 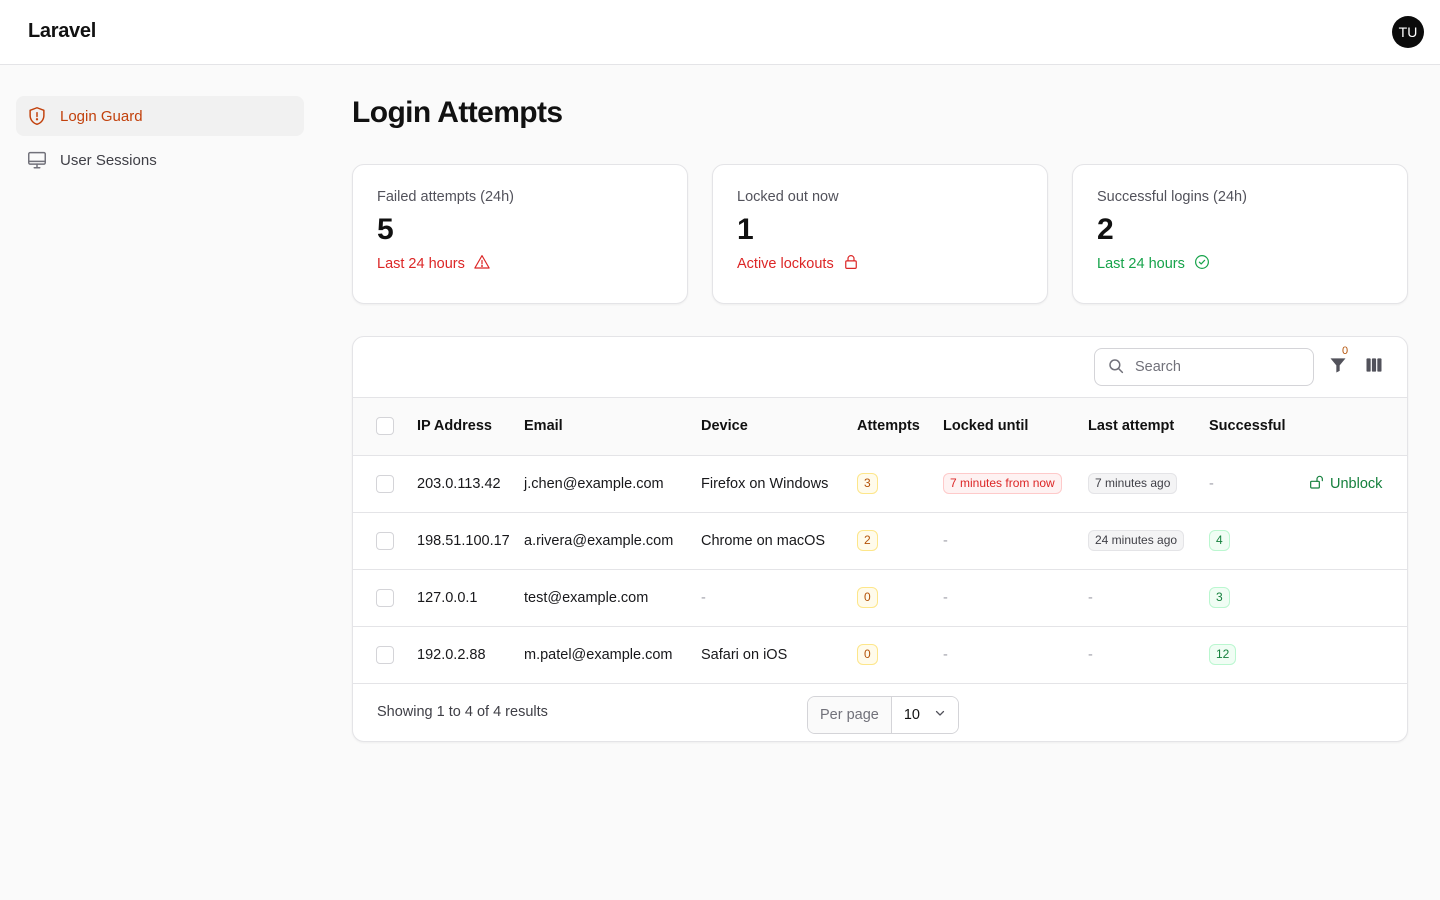 I want to click on attempts-badge: 0, so click(x=867, y=654).